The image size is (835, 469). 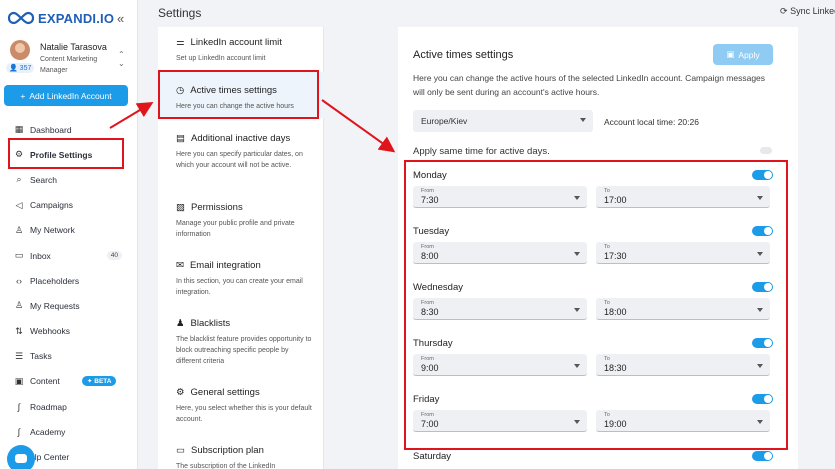 What do you see at coordinates (358, 126) in the screenshot?
I see `arrow-to-days` at bounding box center [358, 126].